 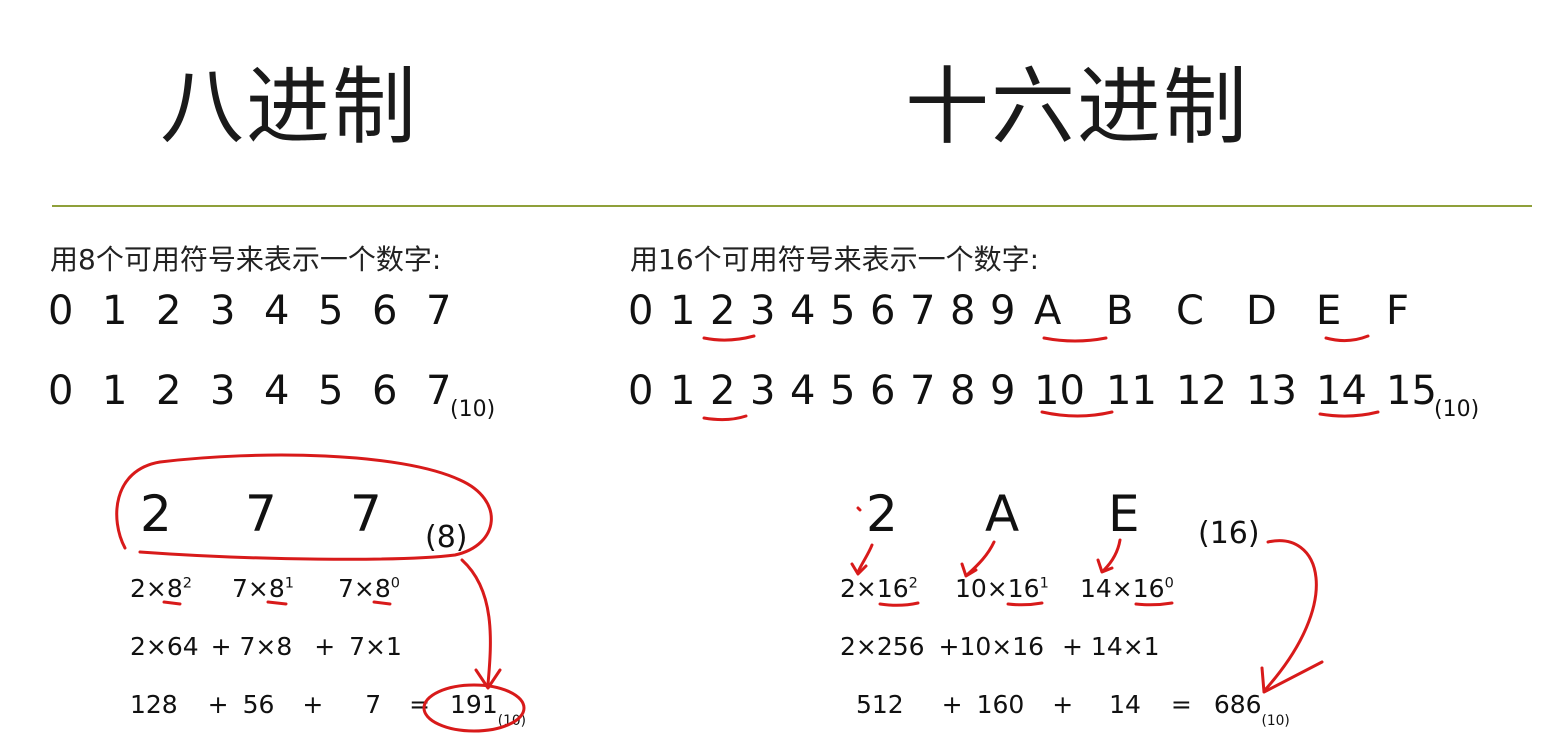 I want to click on hex-decimal: 7, so click(x=923, y=391).